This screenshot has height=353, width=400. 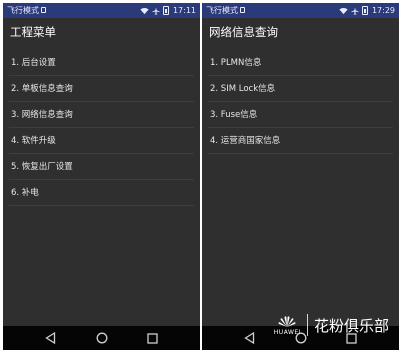 What do you see at coordinates (101, 10) in the screenshot?
I see `status-bar: 飞行模式 17:11` at bounding box center [101, 10].